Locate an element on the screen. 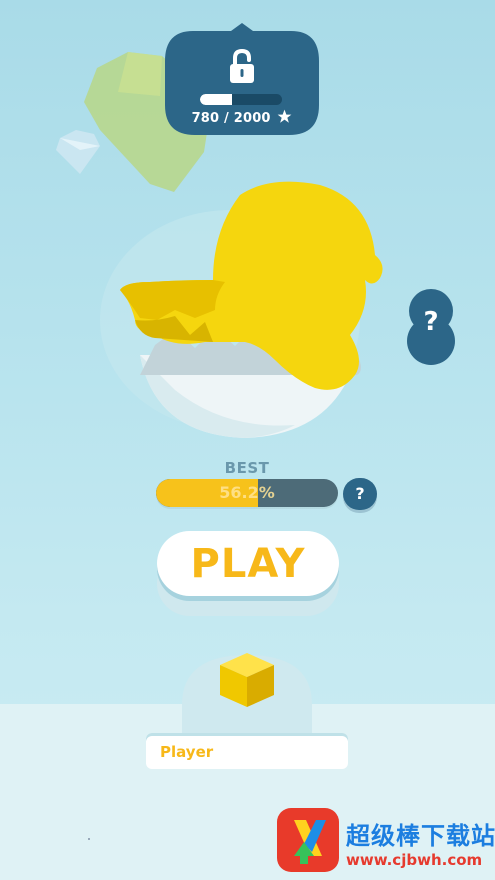 This screenshot has width=495, height=880. watermark-url: www.cjbwh.com is located at coordinates (414, 860).